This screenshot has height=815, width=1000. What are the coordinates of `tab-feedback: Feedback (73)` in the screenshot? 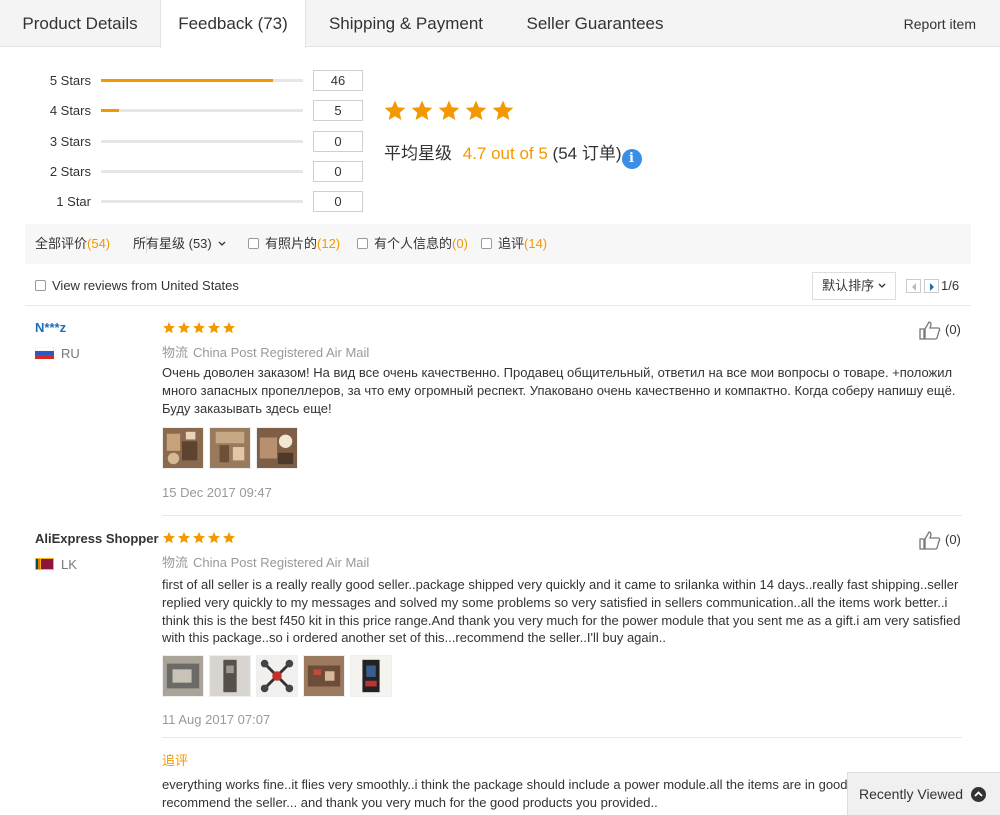 It's located at (233, 24).